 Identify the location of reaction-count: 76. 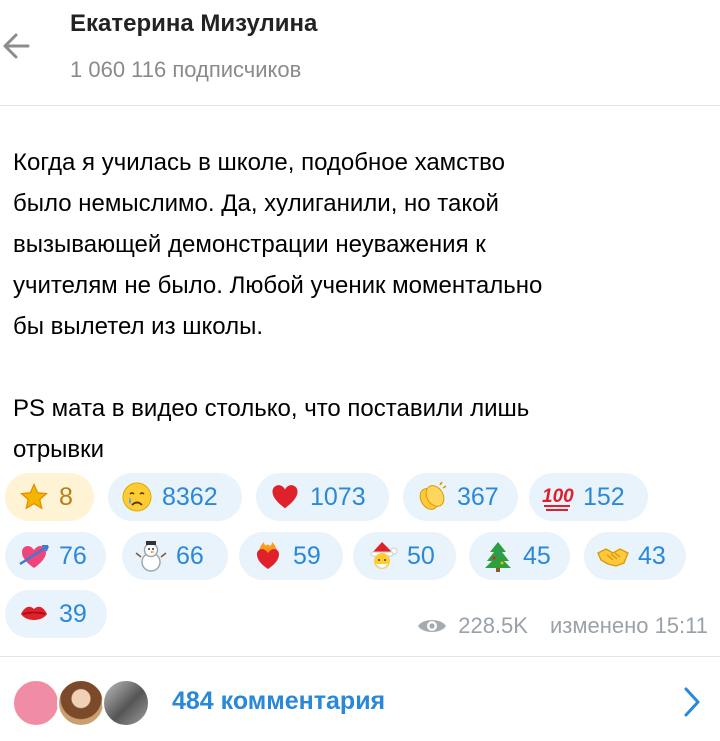
(73, 555).